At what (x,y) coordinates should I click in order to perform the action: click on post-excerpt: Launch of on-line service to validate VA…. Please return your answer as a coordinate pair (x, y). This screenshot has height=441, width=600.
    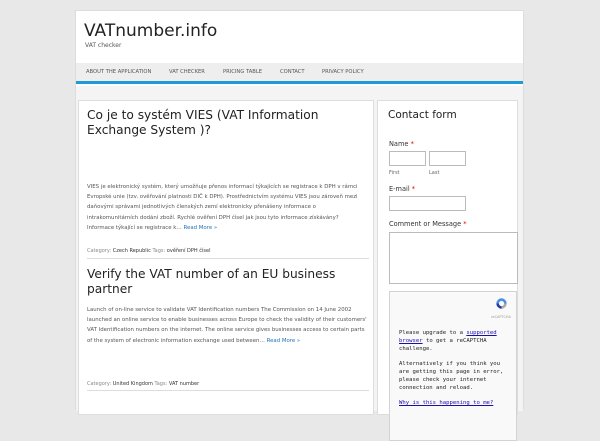
    Looking at the image, I should click on (227, 325).